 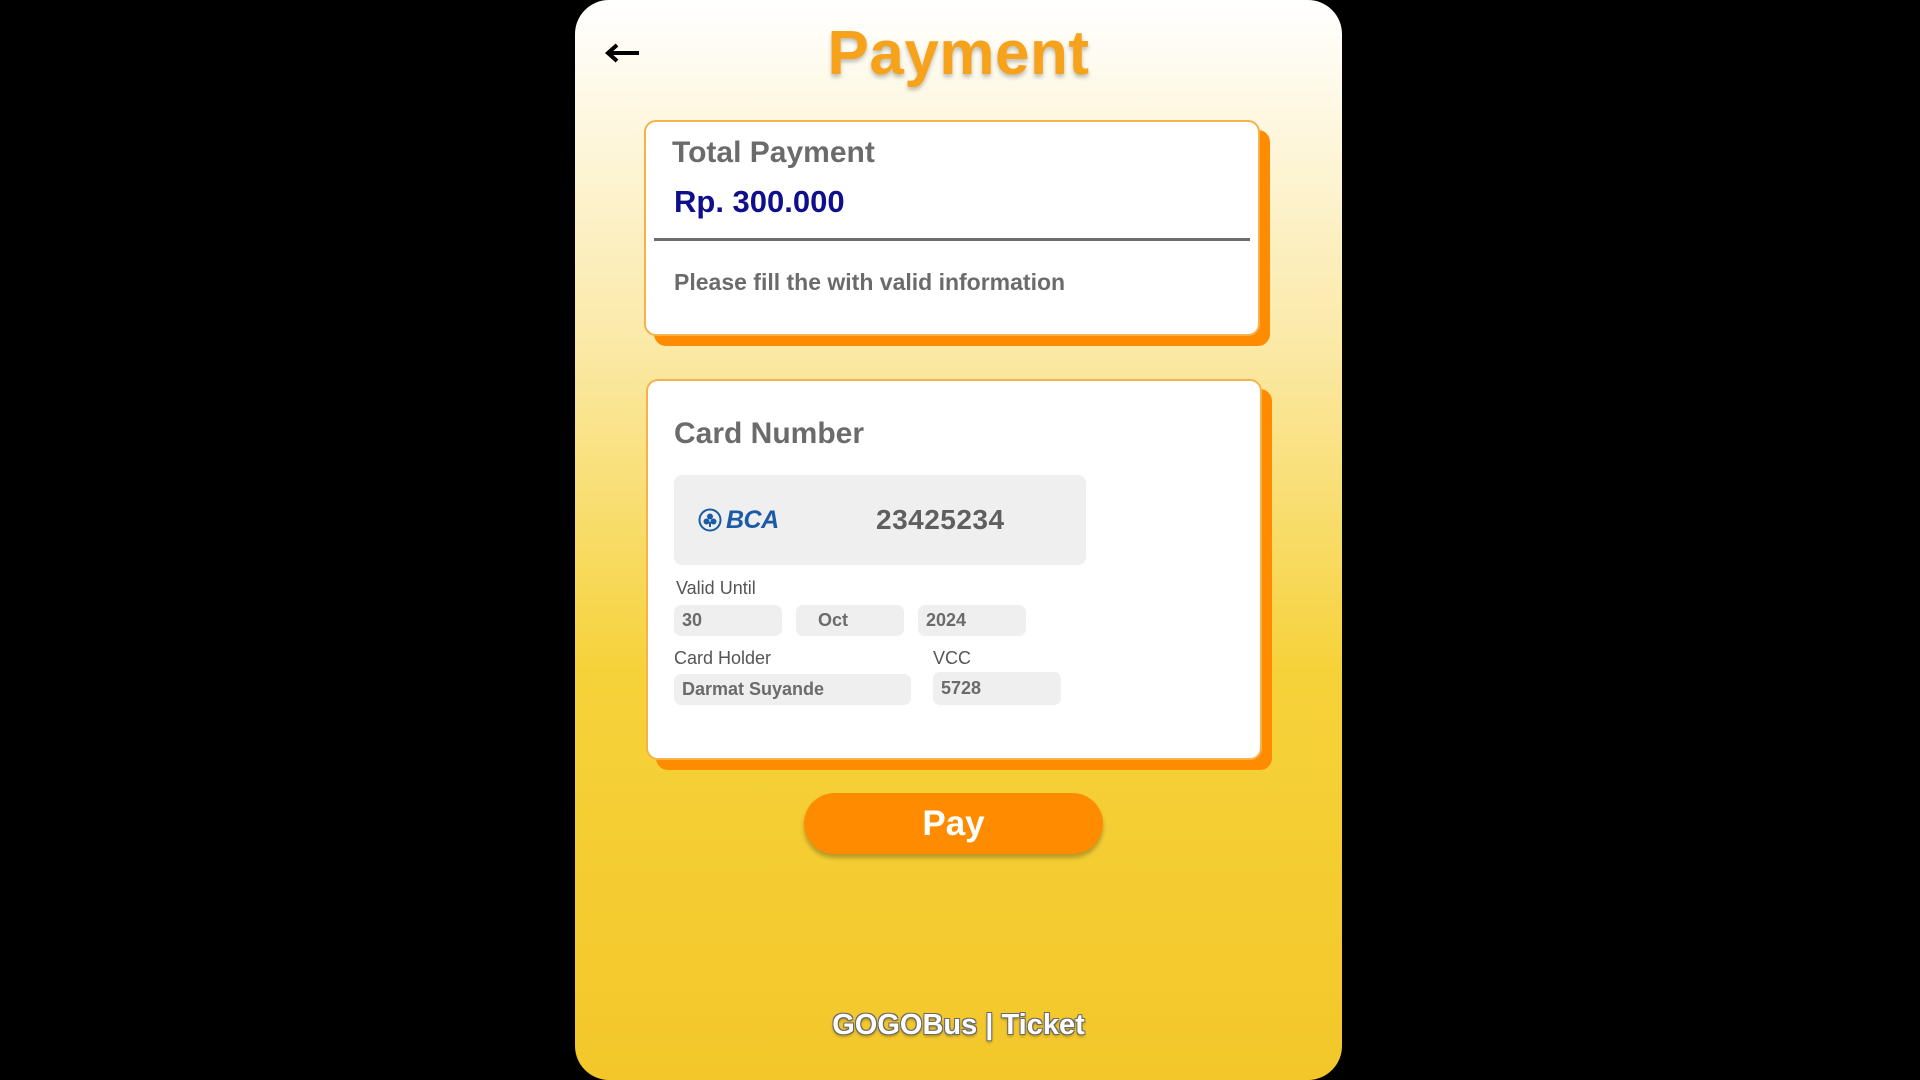 What do you see at coordinates (997, 688) in the screenshot?
I see `vcc-field: 5728` at bounding box center [997, 688].